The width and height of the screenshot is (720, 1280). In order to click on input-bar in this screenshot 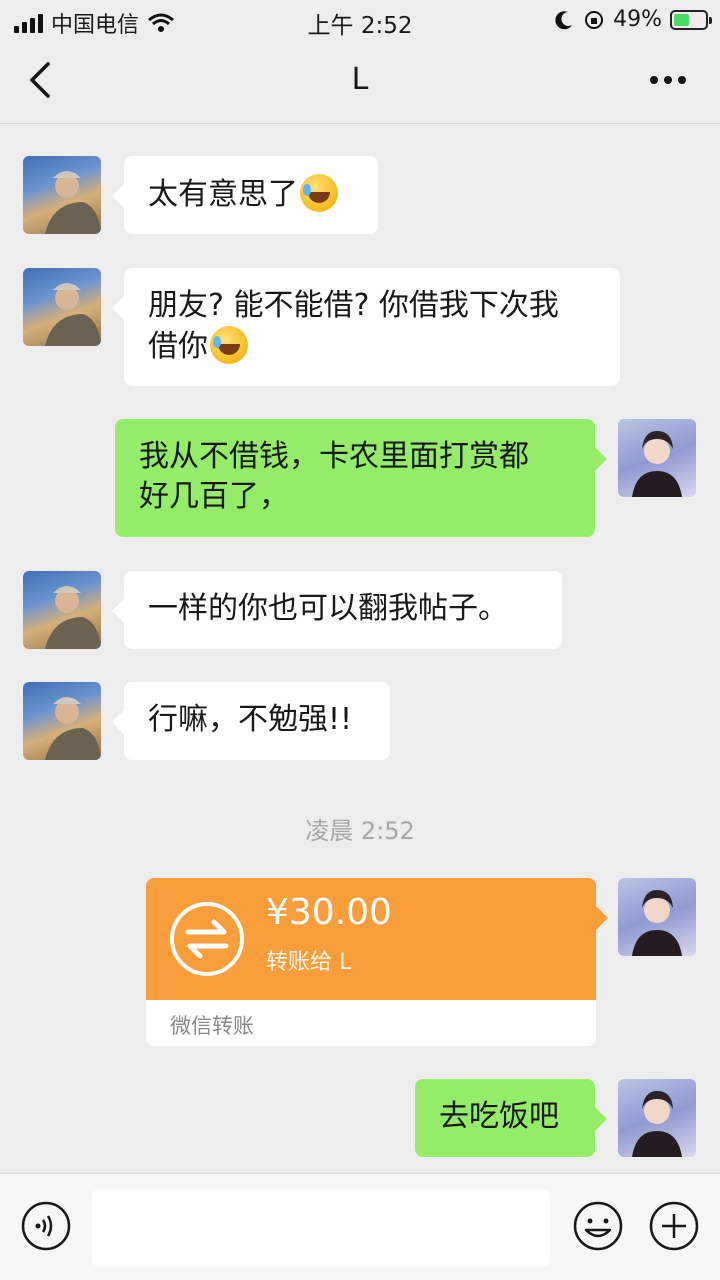, I will do `click(360, 1226)`.